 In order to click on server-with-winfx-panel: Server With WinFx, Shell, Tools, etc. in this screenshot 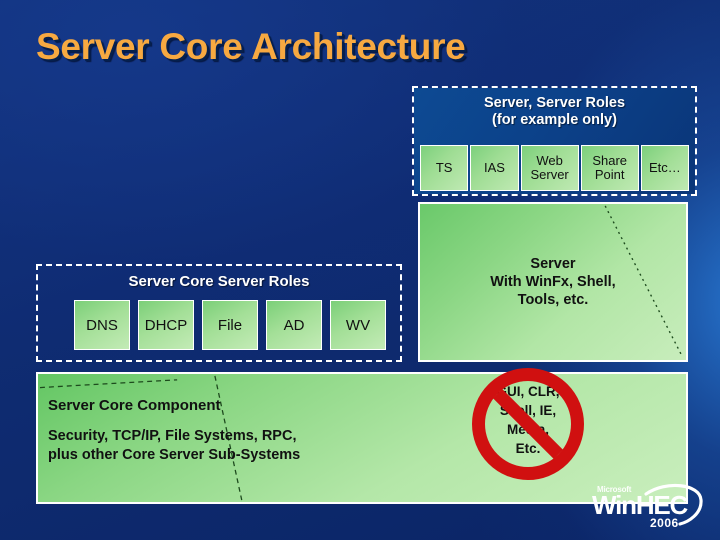, I will do `click(553, 282)`.